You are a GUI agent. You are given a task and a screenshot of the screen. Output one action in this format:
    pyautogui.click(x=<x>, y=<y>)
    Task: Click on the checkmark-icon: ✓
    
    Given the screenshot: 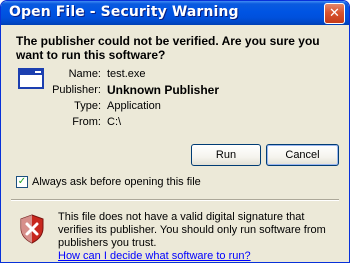 What is the action you would take?
    pyautogui.click(x=22, y=181)
    